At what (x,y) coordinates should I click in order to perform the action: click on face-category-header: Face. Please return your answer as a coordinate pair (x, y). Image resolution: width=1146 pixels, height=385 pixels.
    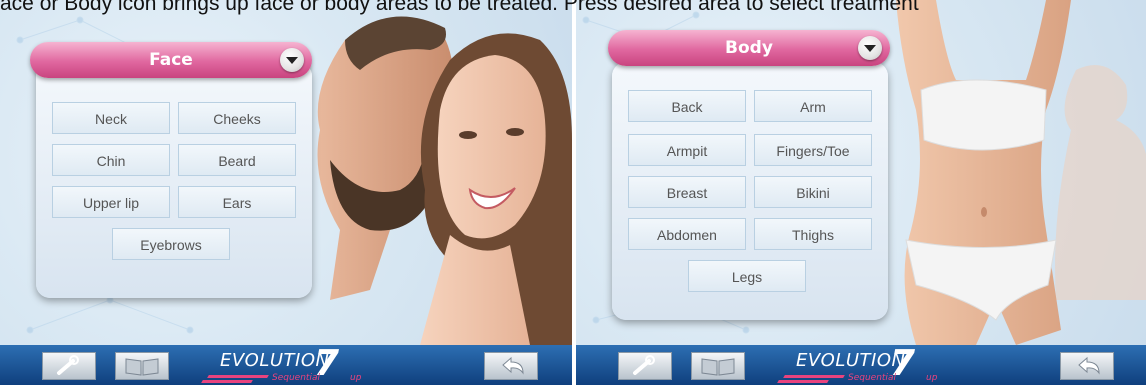
    Looking at the image, I should click on (171, 60).